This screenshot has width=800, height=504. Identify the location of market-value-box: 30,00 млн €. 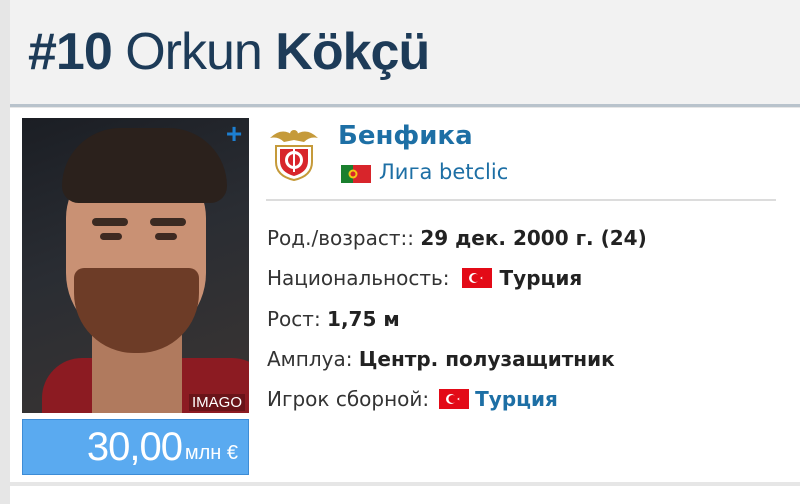
(135, 447).